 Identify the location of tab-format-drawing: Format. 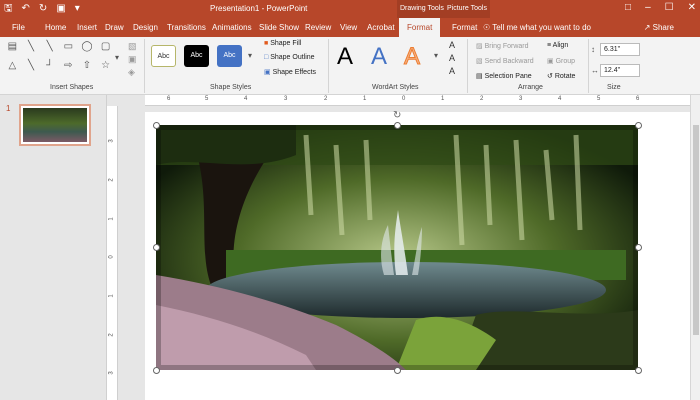
(420, 27).